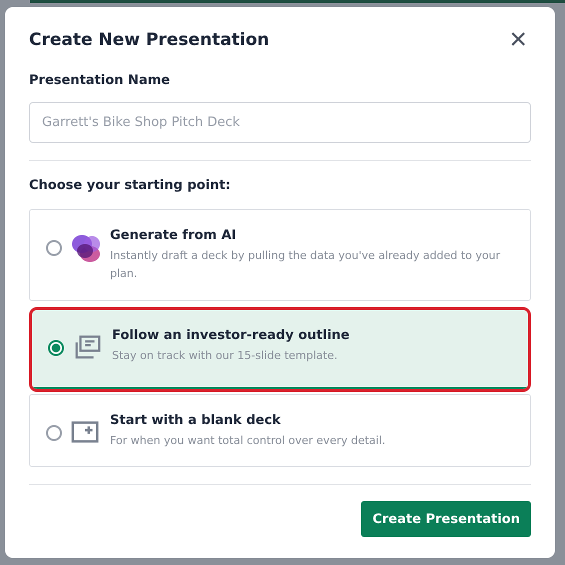  I want to click on option-title: Start with a blank deck, so click(196, 420).